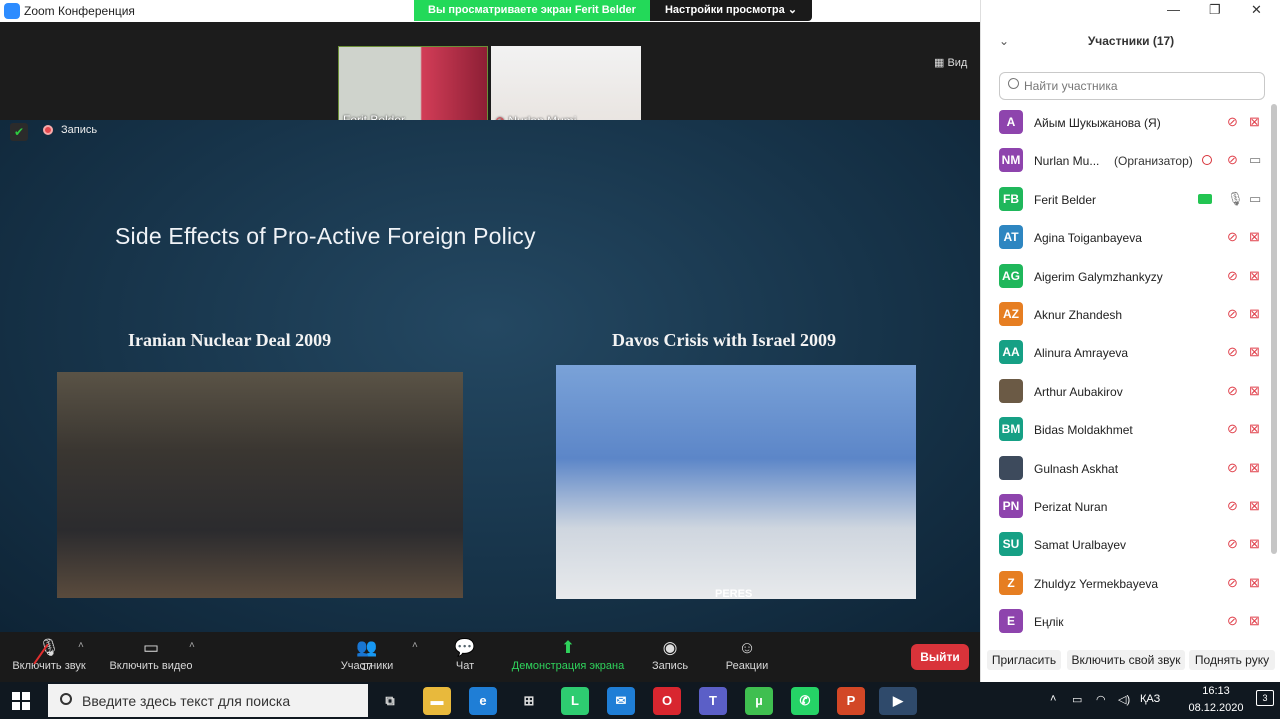 The width and height of the screenshot is (1280, 719). I want to click on chat-button: 💬 Чат, so click(465, 657).